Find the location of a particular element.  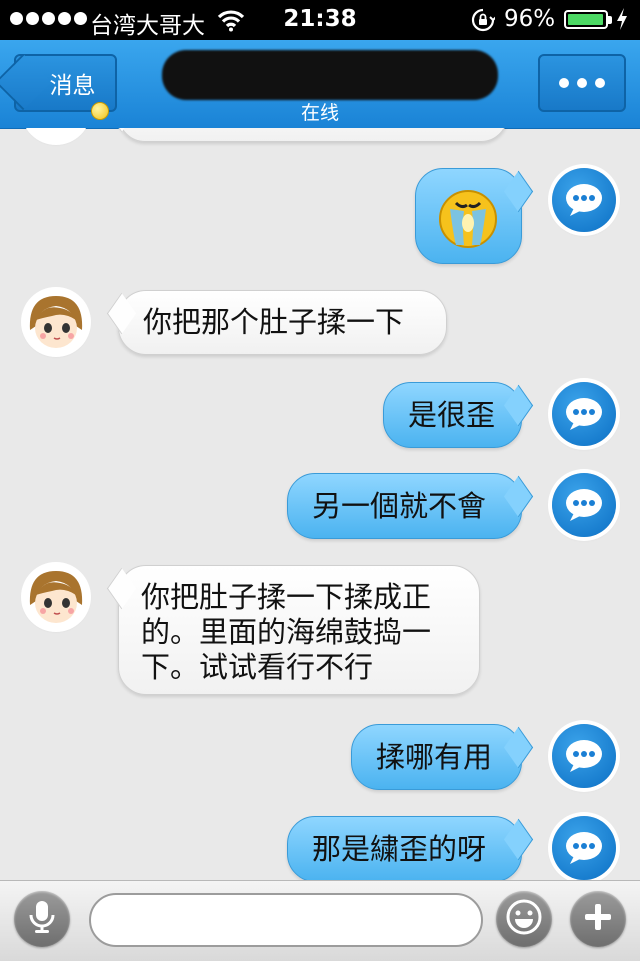

message-text: 揉哪有用 is located at coordinates (434, 756).